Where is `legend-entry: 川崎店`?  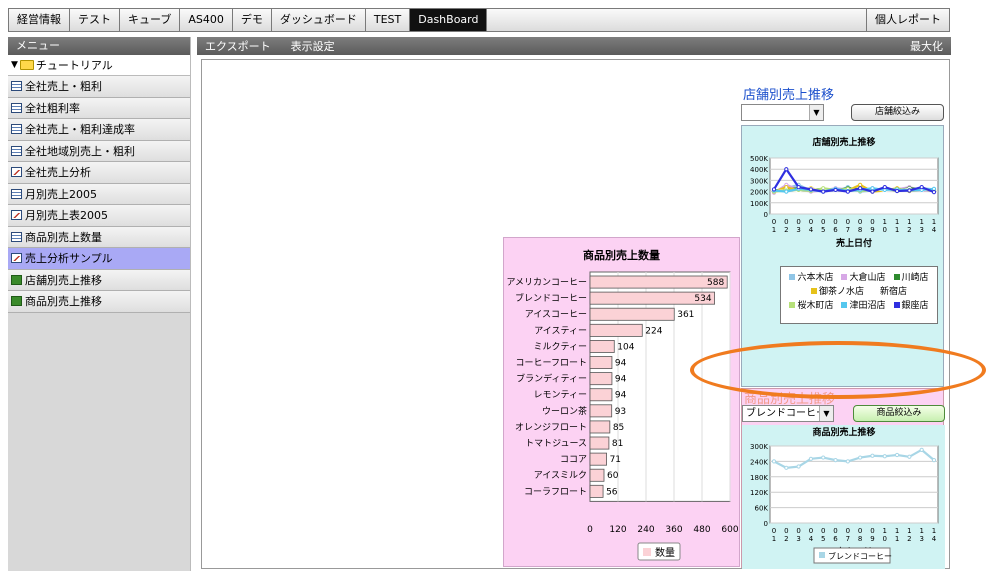 legend-entry: 川崎店 is located at coordinates (911, 276).